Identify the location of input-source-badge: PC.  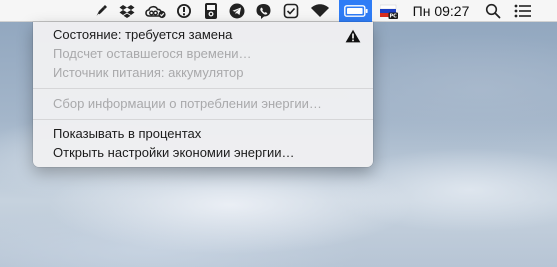
(394, 16).